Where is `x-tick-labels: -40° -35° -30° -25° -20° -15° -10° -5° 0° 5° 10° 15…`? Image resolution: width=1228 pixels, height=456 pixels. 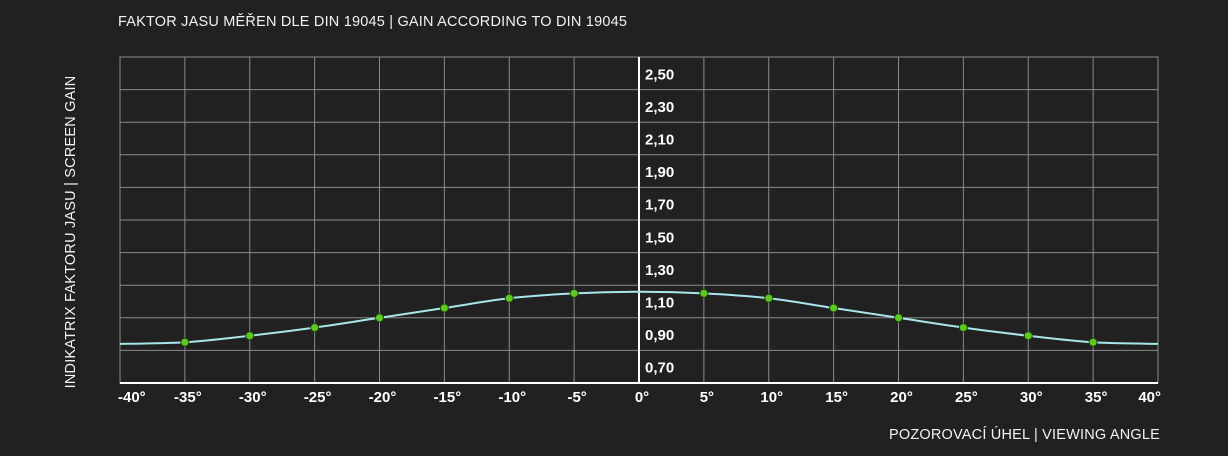
x-tick-labels: -40° -35° -30° -25° -20° -15° -10° -5° 0° 5° 10° 15… is located at coordinates (639, 397).